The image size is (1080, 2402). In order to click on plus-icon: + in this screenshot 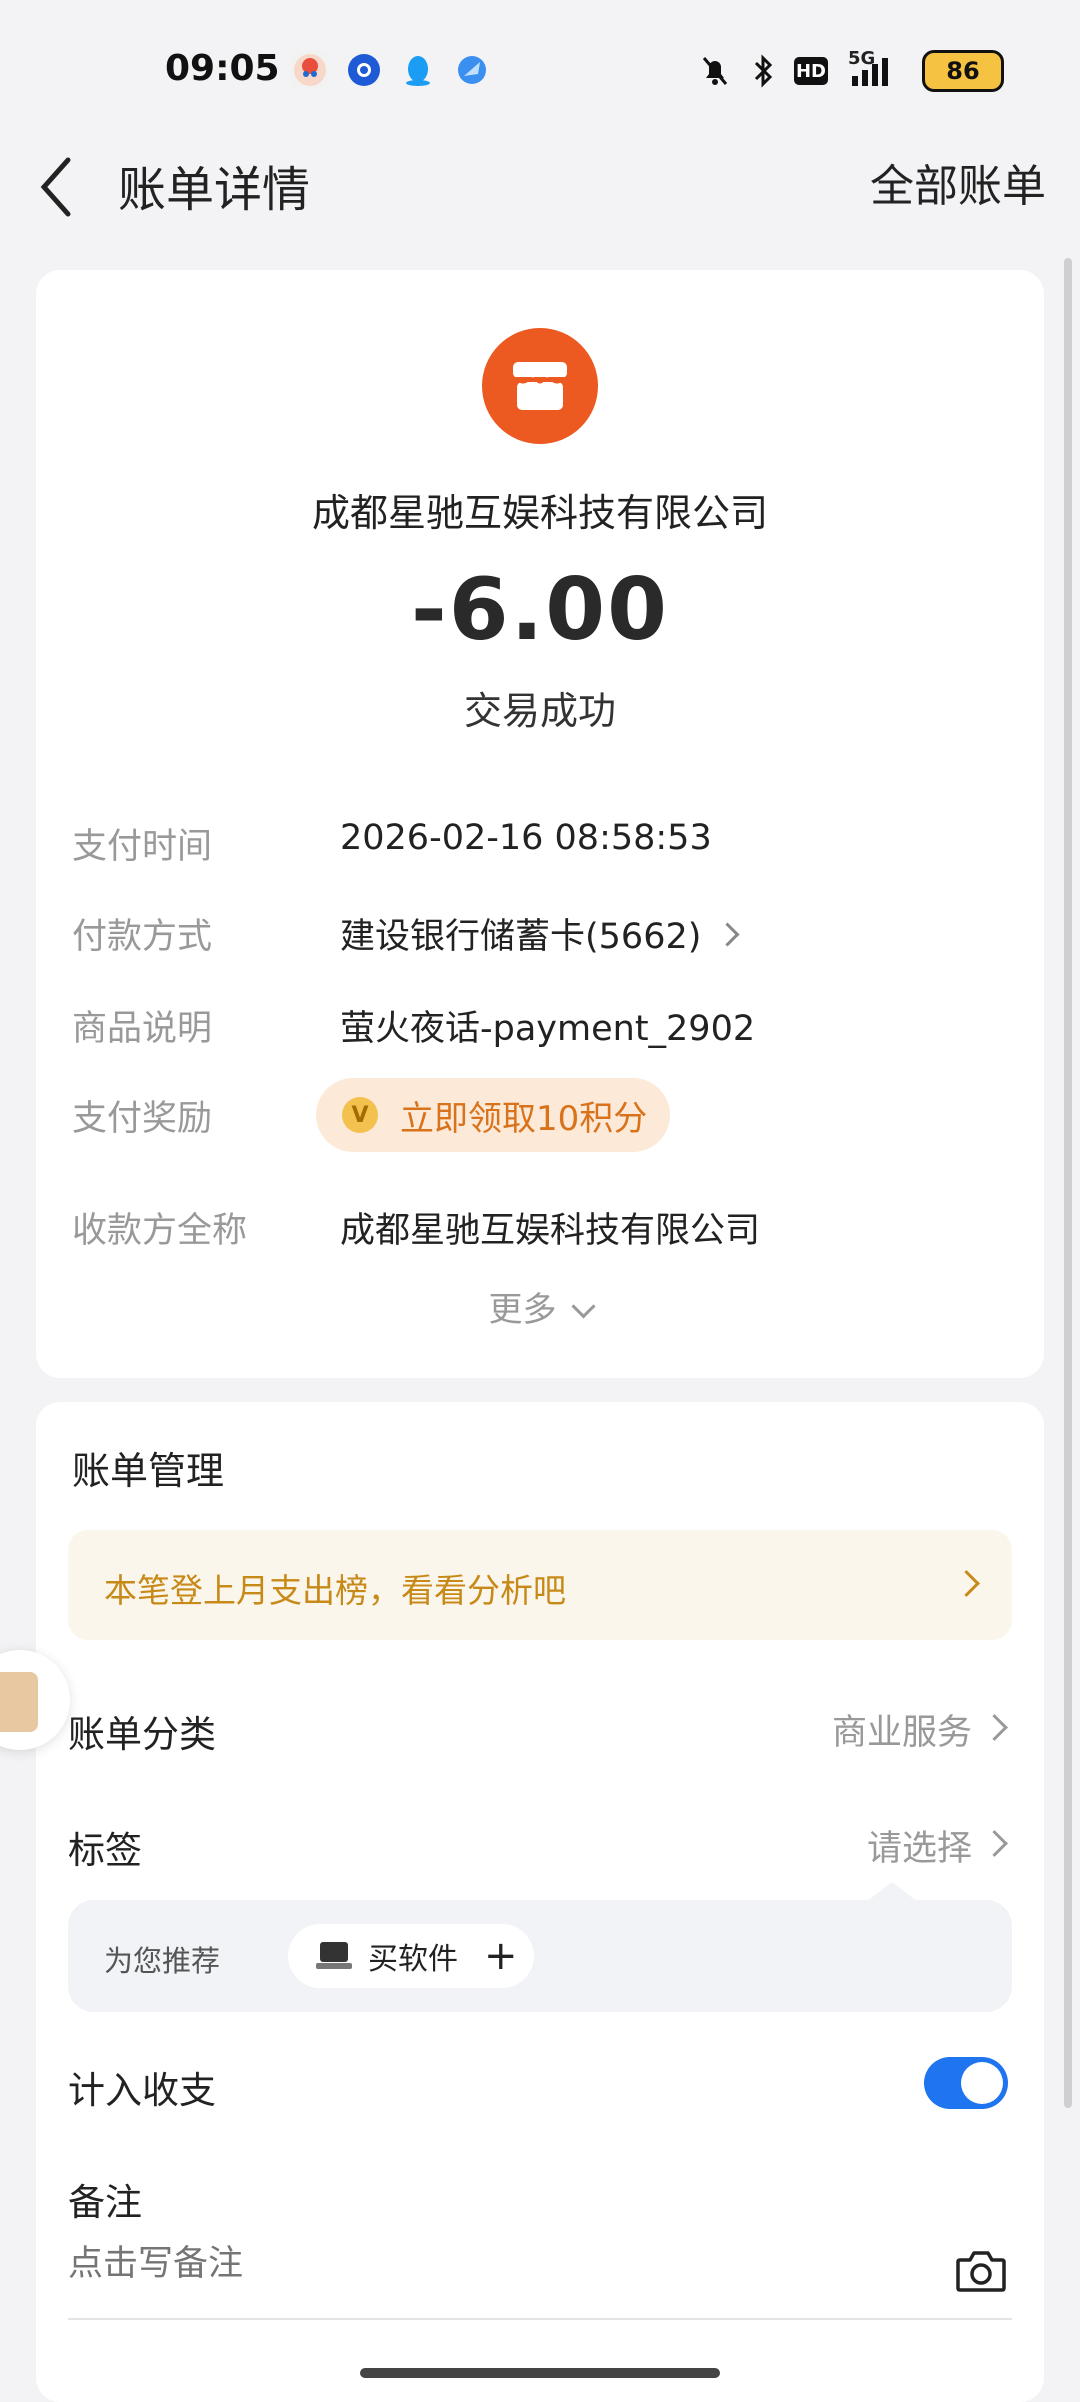, I will do `click(501, 1956)`.